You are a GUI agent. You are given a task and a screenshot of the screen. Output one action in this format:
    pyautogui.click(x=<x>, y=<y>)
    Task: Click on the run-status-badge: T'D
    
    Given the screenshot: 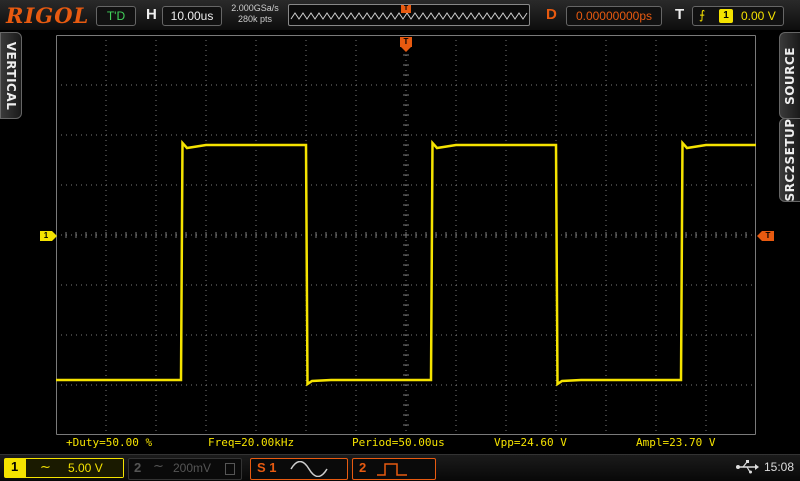 What is the action you would take?
    pyautogui.click(x=116, y=16)
    